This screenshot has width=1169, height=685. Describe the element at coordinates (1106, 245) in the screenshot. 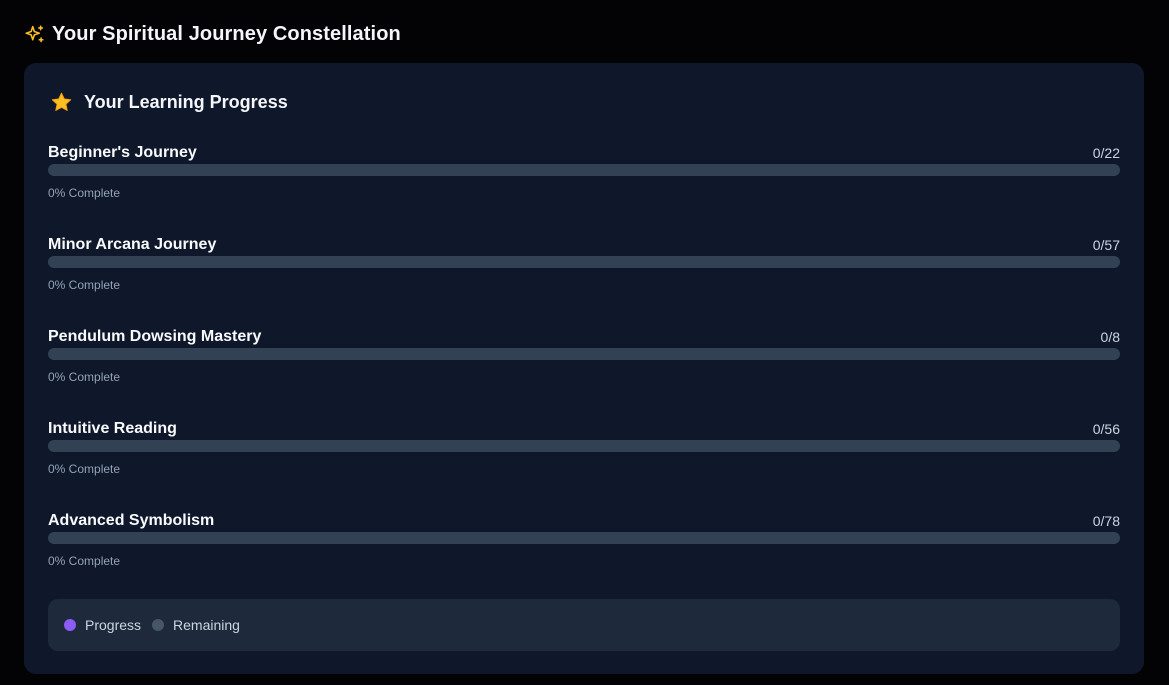

I see `track-count: 0/57` at that location.